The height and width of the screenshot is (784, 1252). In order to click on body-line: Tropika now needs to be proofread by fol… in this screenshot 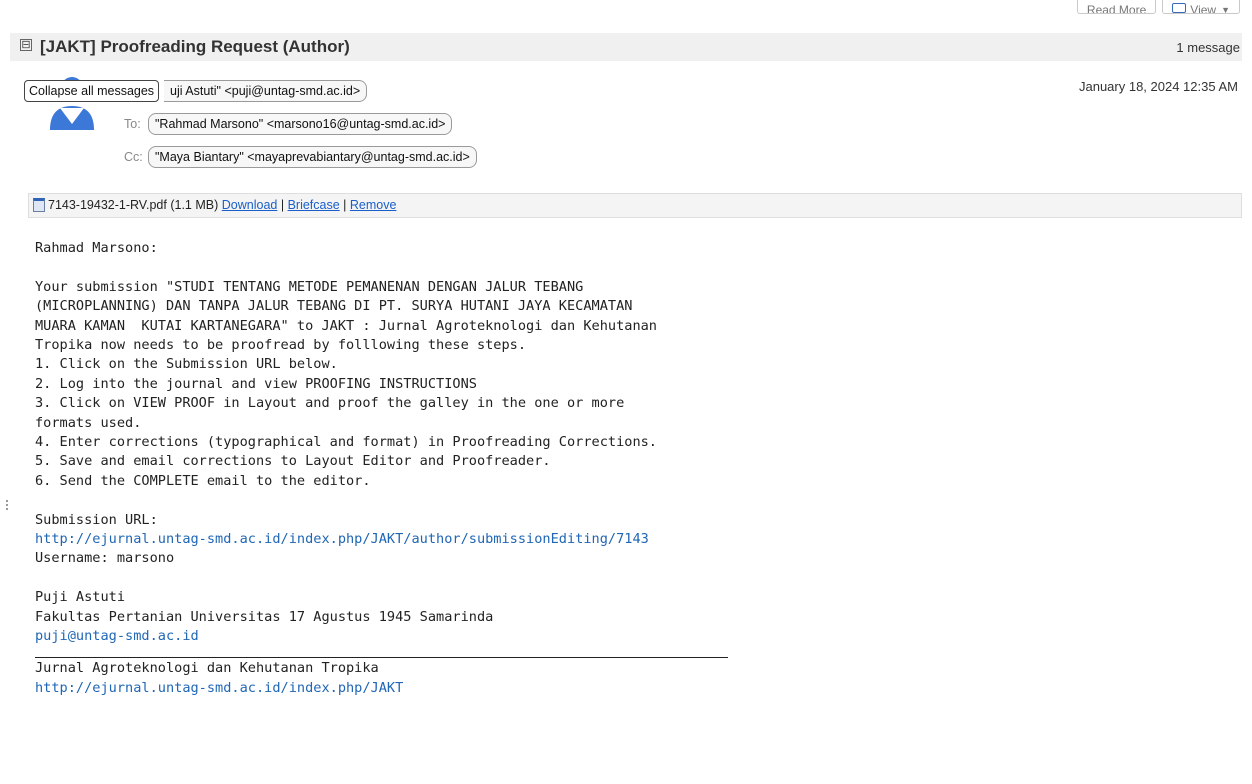, I will do `click(281, 345)`.